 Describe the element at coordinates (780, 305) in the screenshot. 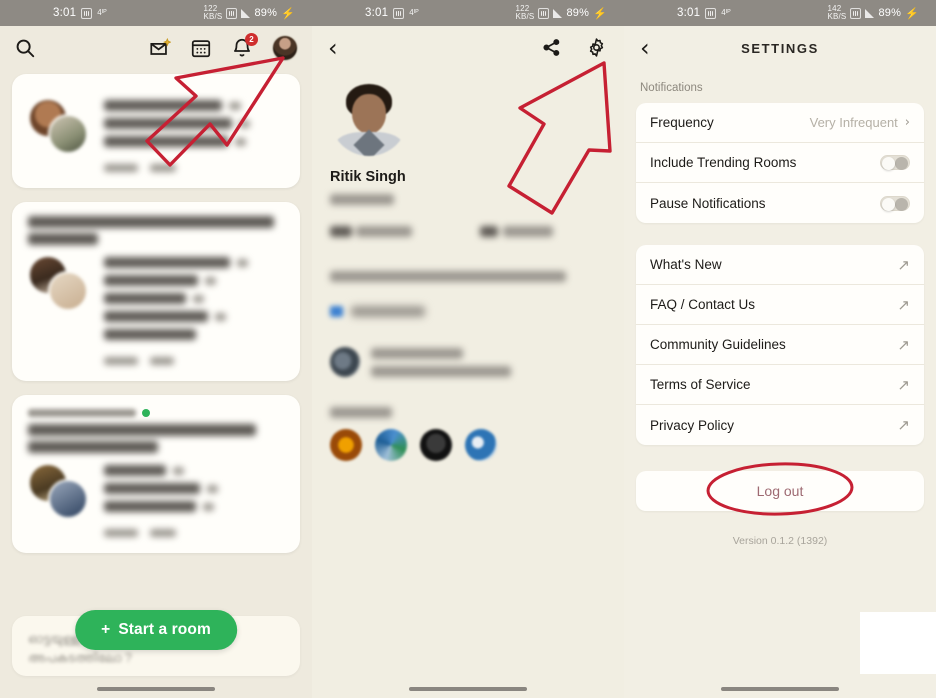

I see `settings-row-faq-contact: FAQ / Contact Us ↗` at that location.